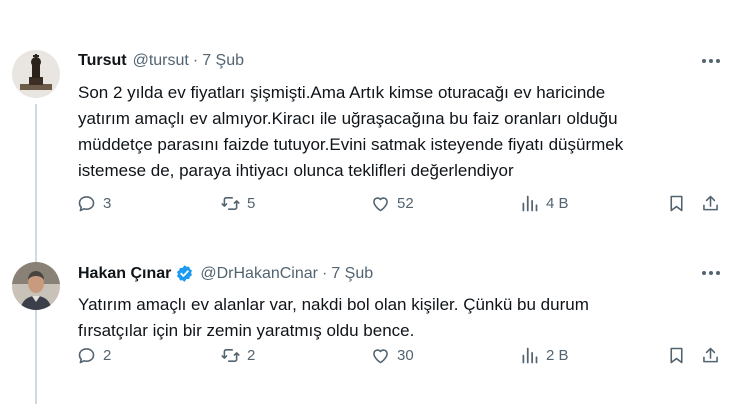 The image size is (730, 420). What do you see at coordinates (557, 355) in the screenshot?
I see `views-count: 2 B` at bounding box center [557, 355].